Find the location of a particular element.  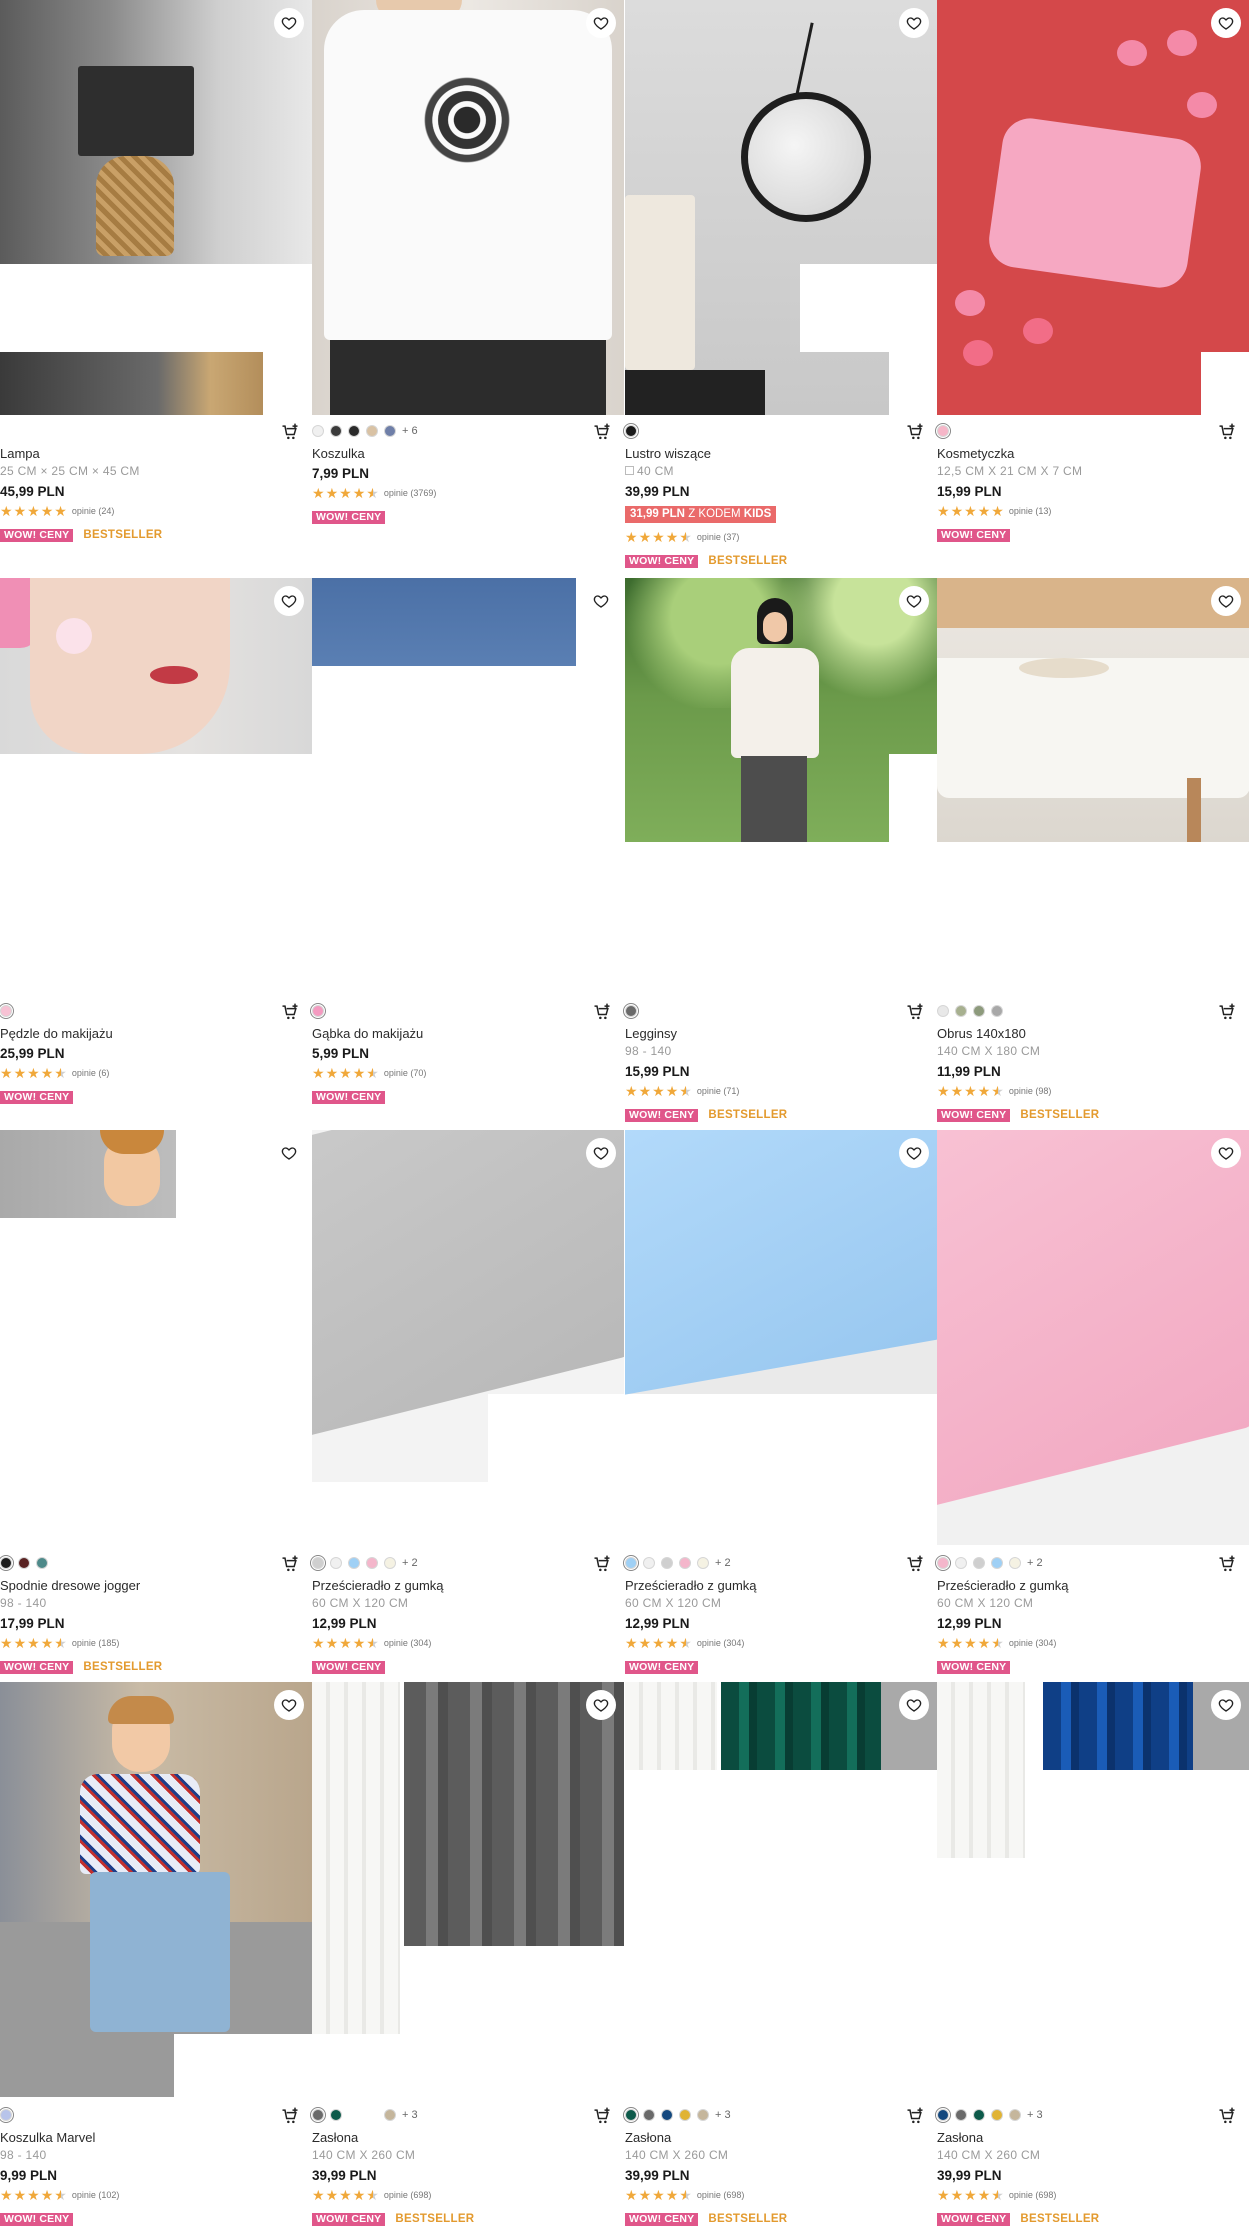

product-name: Koszulka Marvel is located at coordinates (47, 2137).